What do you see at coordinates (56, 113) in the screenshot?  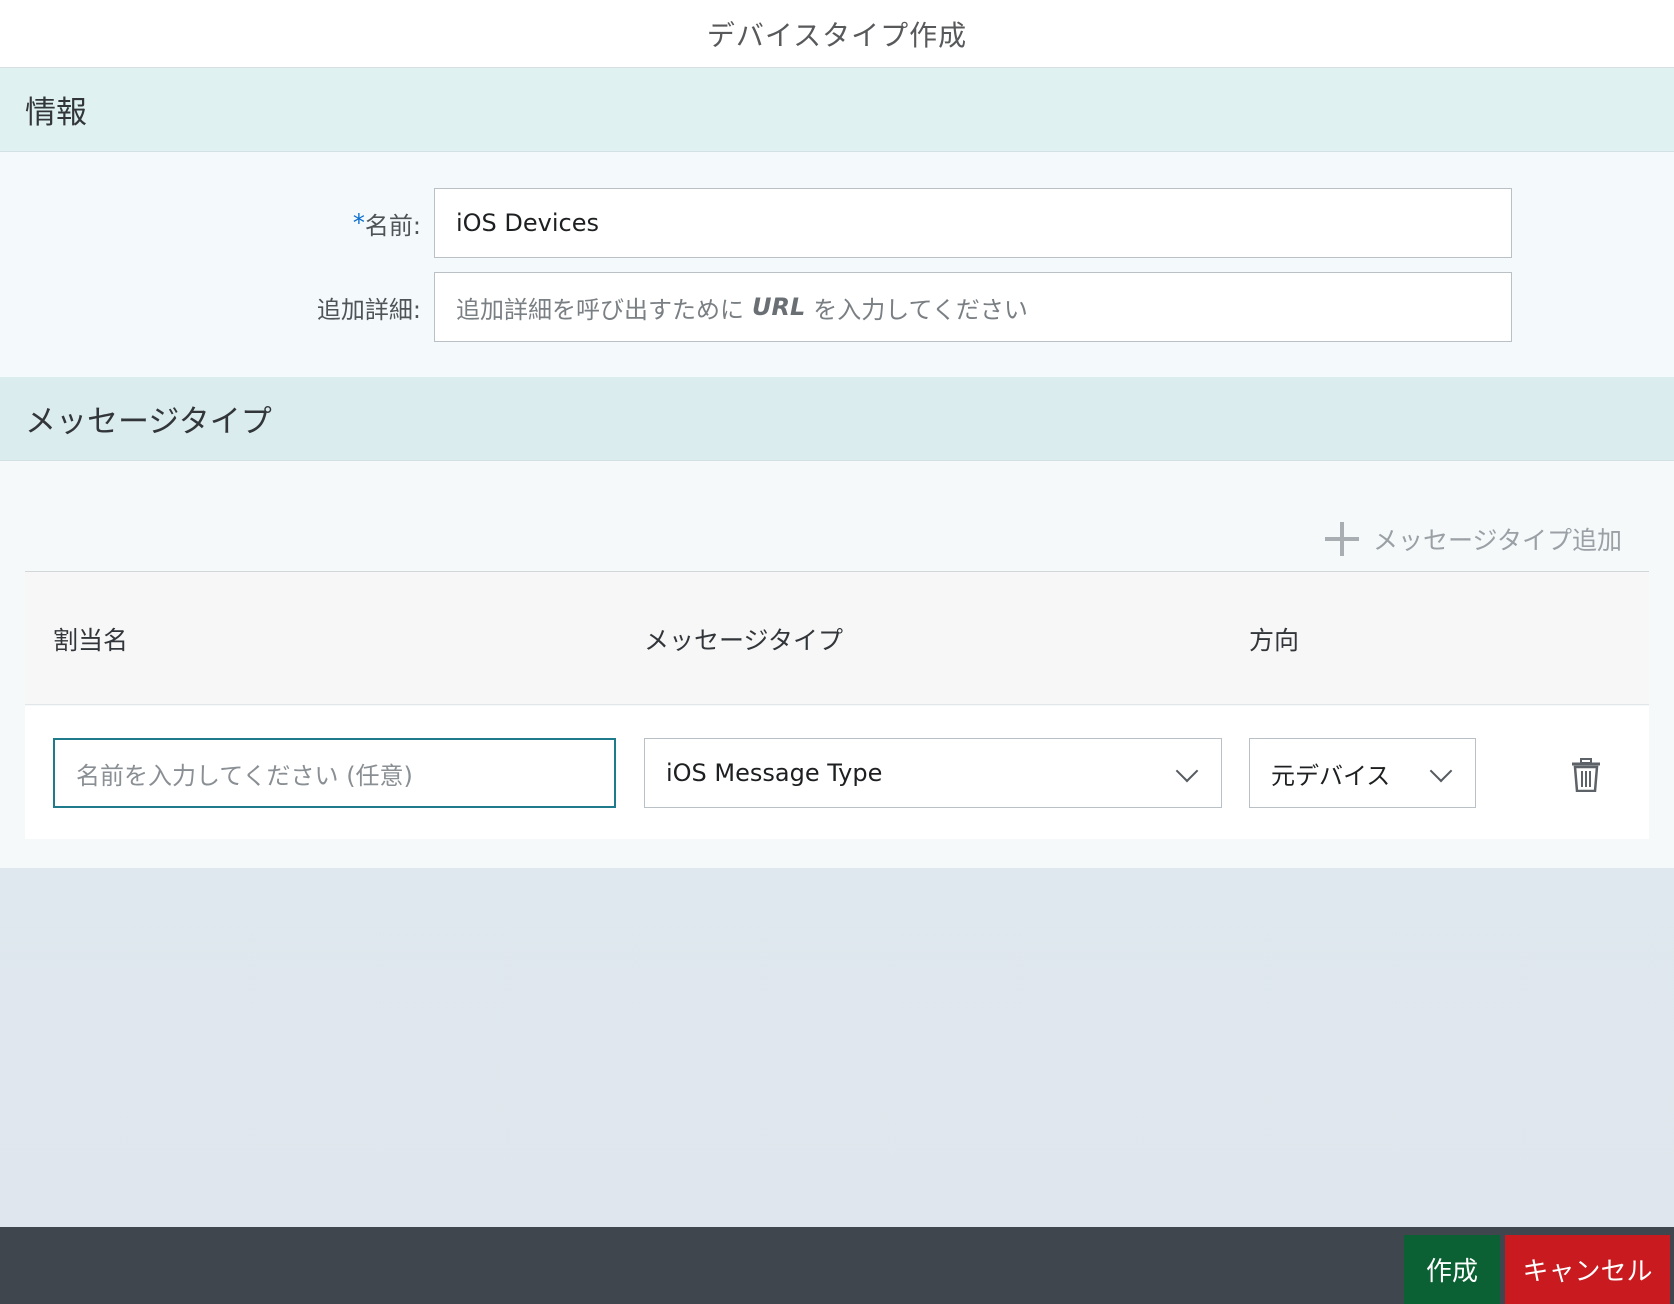 I see `info-section-title: 情報` at bounding box center [56, 113].